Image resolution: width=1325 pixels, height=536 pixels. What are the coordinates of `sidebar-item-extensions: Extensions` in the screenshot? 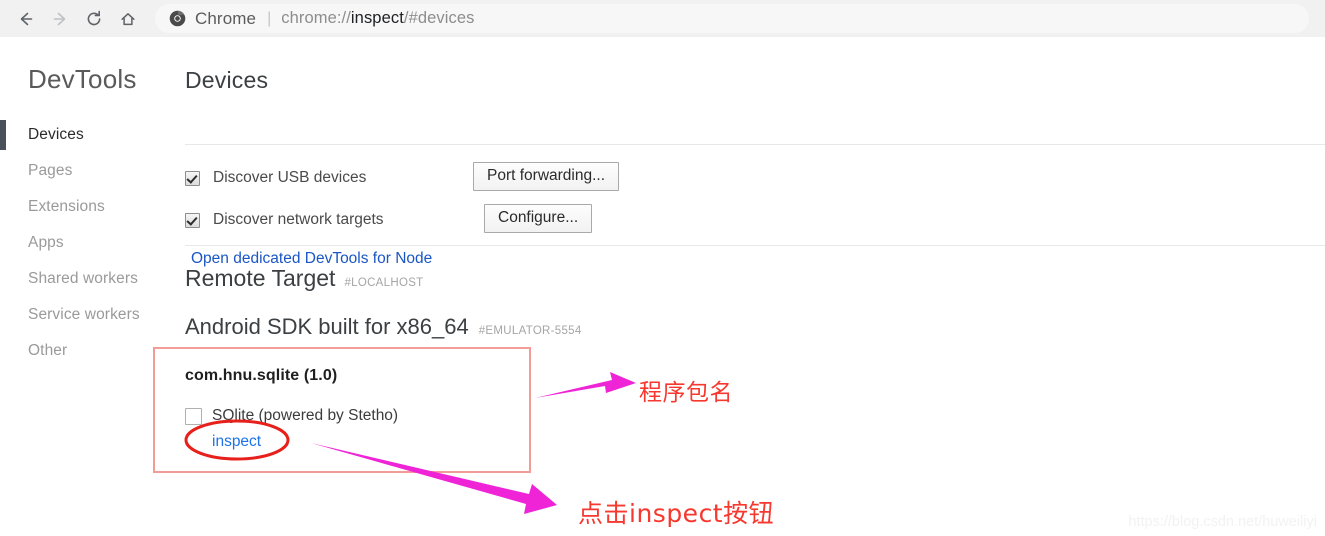 It's located at (92, 207).